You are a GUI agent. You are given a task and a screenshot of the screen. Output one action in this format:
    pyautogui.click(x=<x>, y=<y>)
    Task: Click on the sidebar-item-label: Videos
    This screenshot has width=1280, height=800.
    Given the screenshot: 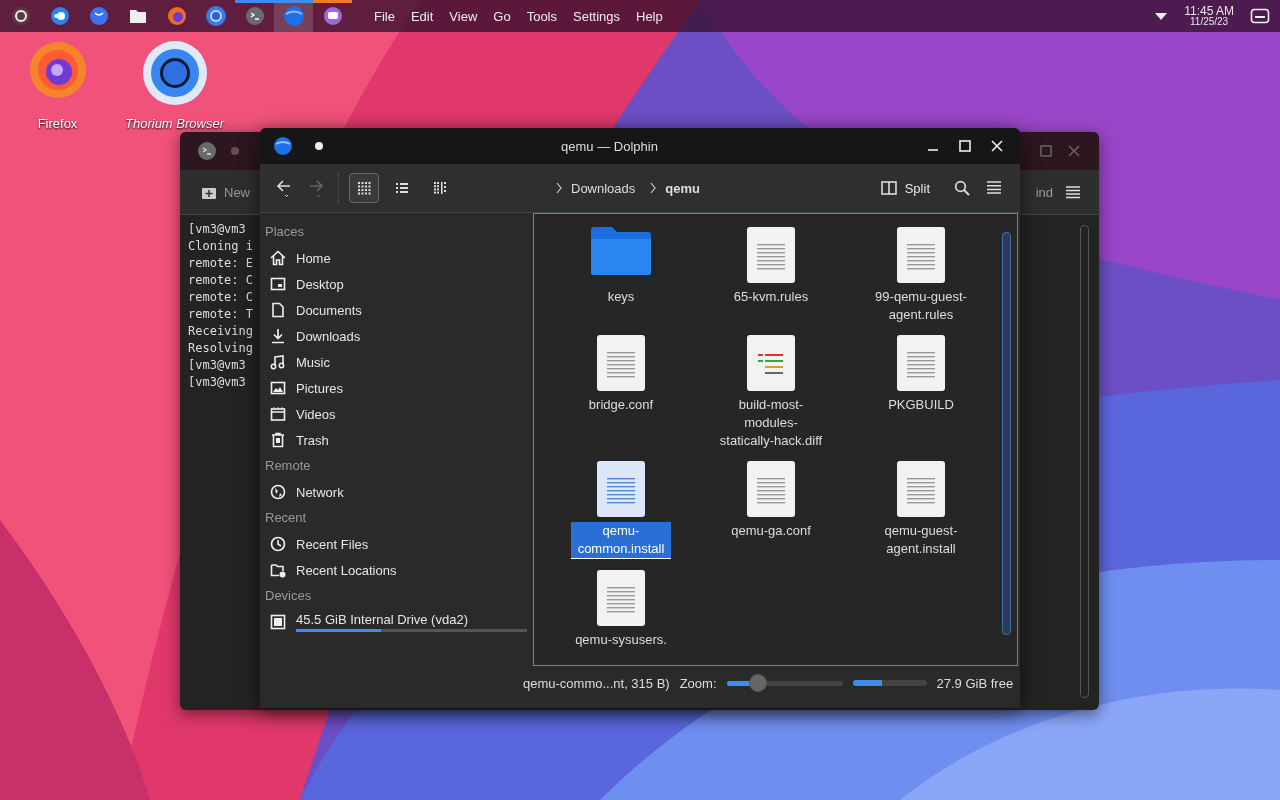 What is the action you would take?
    pyautogui.click(x=316, y=414)
    